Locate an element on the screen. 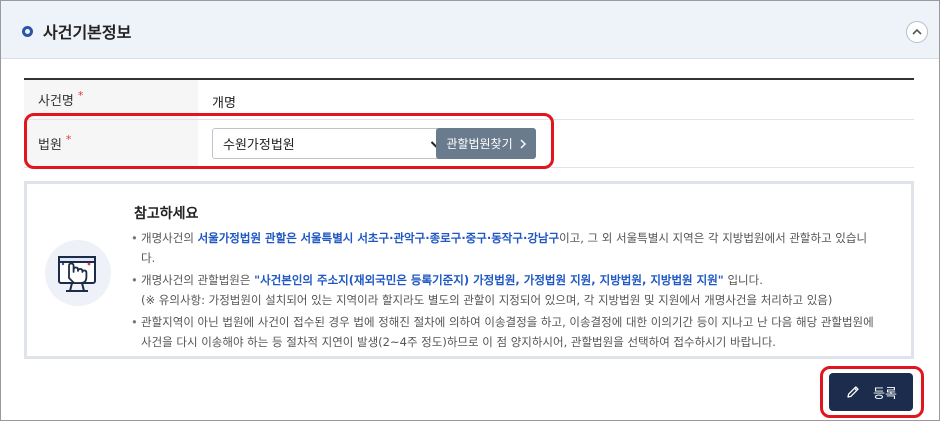 The width and height of the screenshot is (940, 421). court-row: 법원 * 수원가정법원 관할법원찾기 is located at coordinates (469, 144).